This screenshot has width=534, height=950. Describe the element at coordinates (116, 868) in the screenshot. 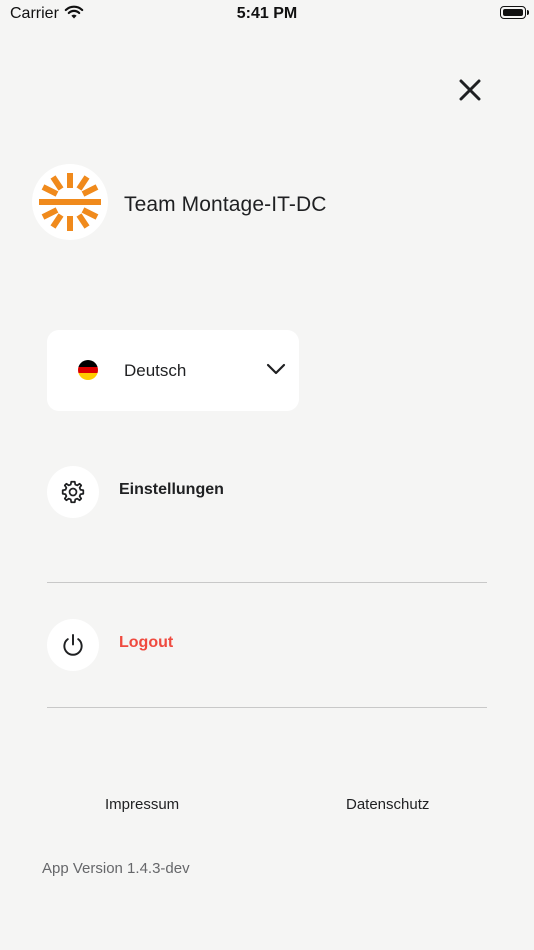

I see `app-version-label: App Version 1.4.3-dev` at that location.